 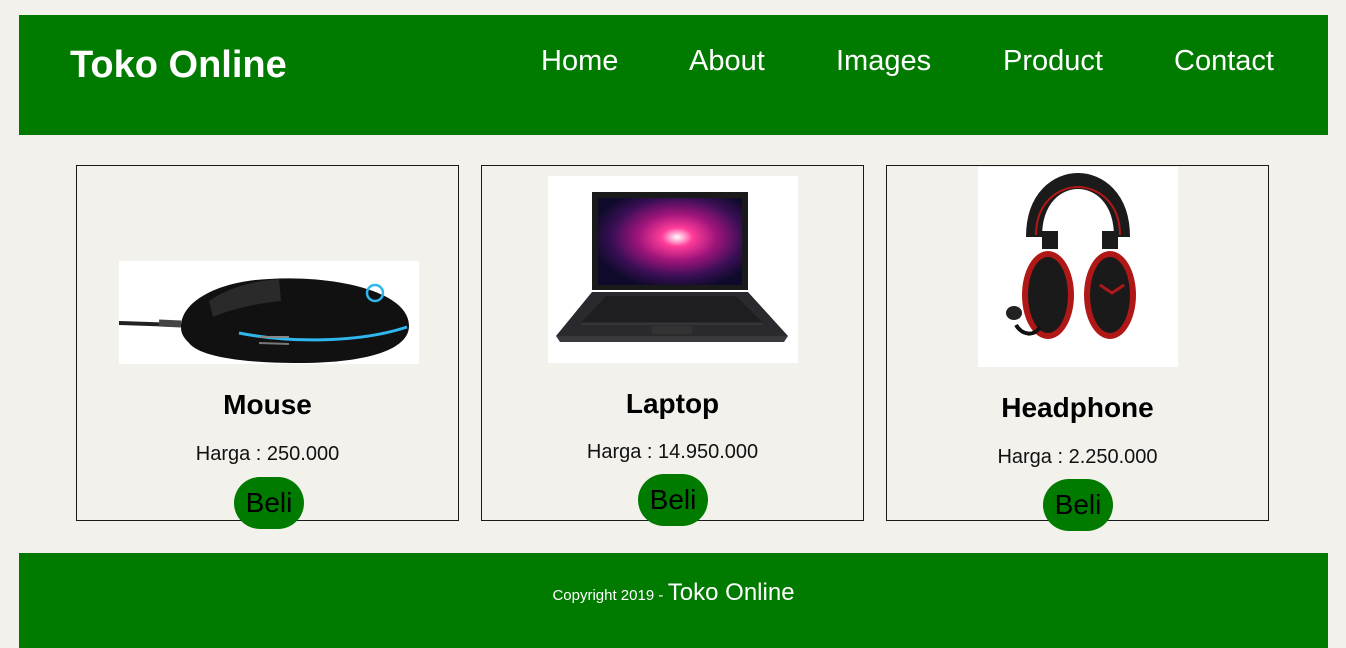 What do you see at coordinates (178, 65) in the screenshot?
I see `brand-title: Toko Online` at bounding box center [178, 65].